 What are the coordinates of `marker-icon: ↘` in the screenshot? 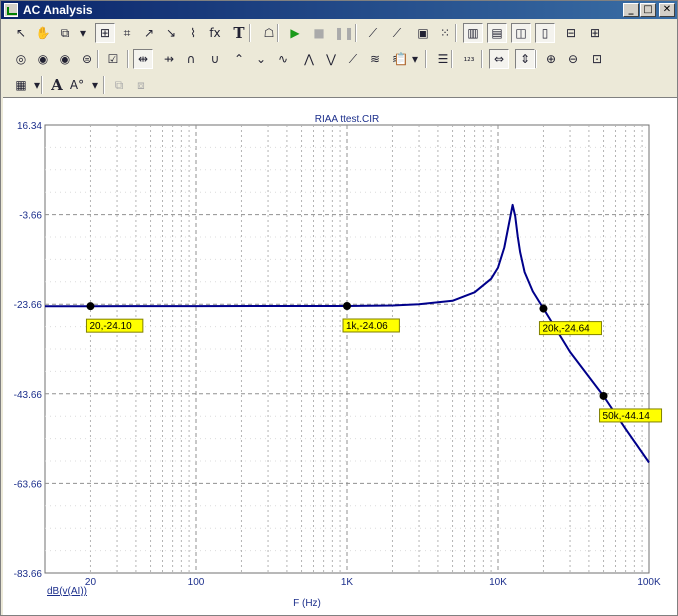 It's located at (171, 33).